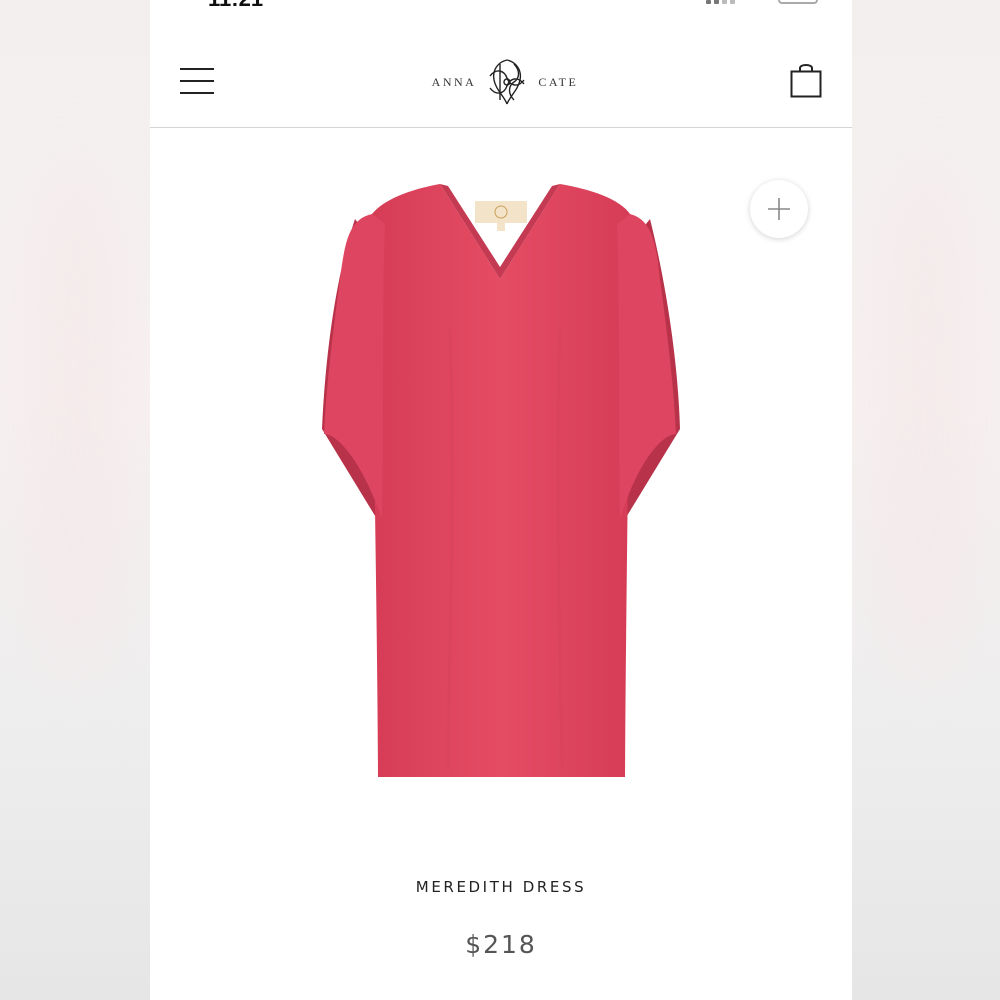 The image size is (1000, 1000). What do you see at coordinates (501, 887) in the screenshot?
I see `product-name: MEREDITH DRESS` at bounding box center [501, 887].